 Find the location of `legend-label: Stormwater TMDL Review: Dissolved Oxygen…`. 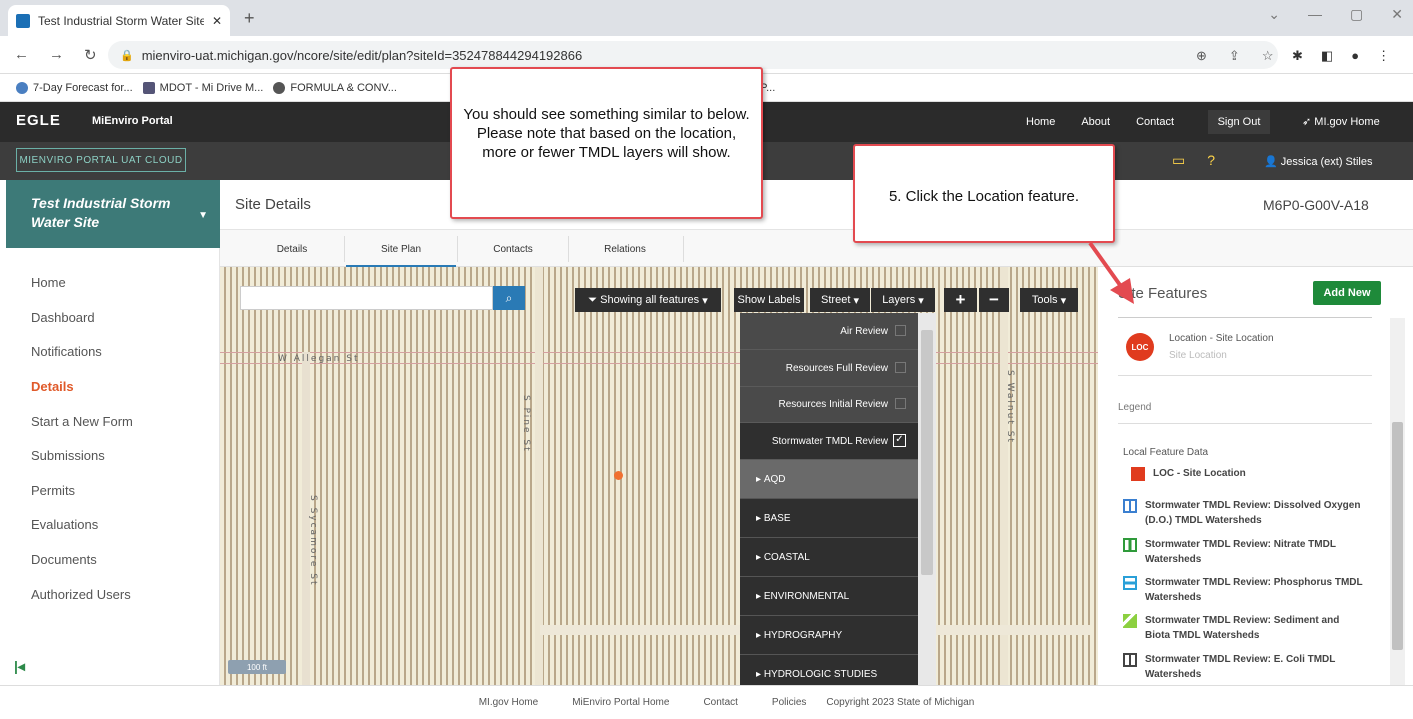

legend-label: Stormwater TMDL Review: Dissolved Oxygen… is located at coordinates (1253, 513).